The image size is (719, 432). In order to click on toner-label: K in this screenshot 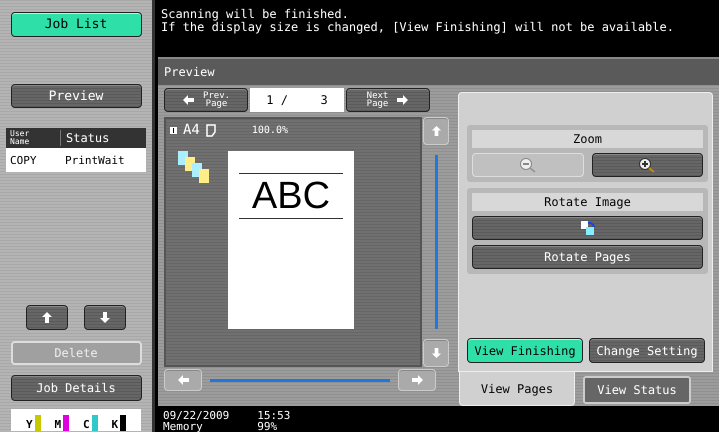, I will do `click(114, 424)`.